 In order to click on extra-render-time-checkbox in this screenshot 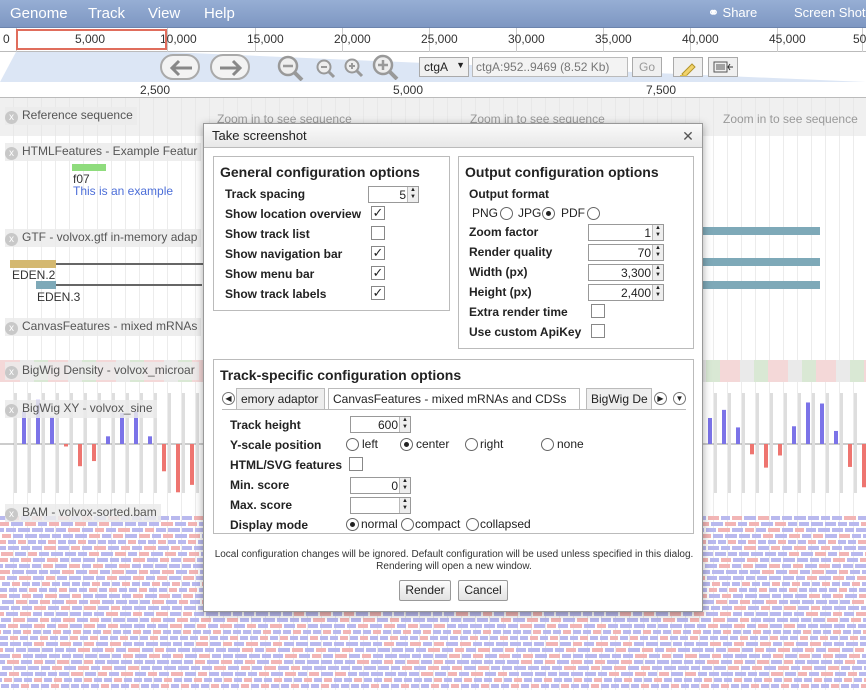, I will do `click(598, 311)`.